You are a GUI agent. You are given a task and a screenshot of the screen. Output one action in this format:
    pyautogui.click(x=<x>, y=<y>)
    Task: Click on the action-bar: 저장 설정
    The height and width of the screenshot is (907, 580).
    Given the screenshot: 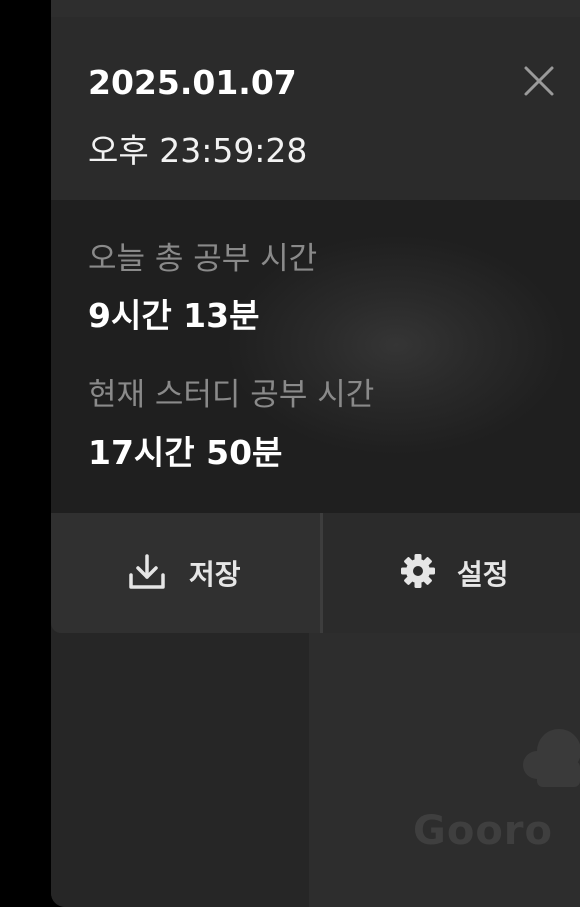 What is the action you would take?
    pyautogui.click(x=315, y=573)
    